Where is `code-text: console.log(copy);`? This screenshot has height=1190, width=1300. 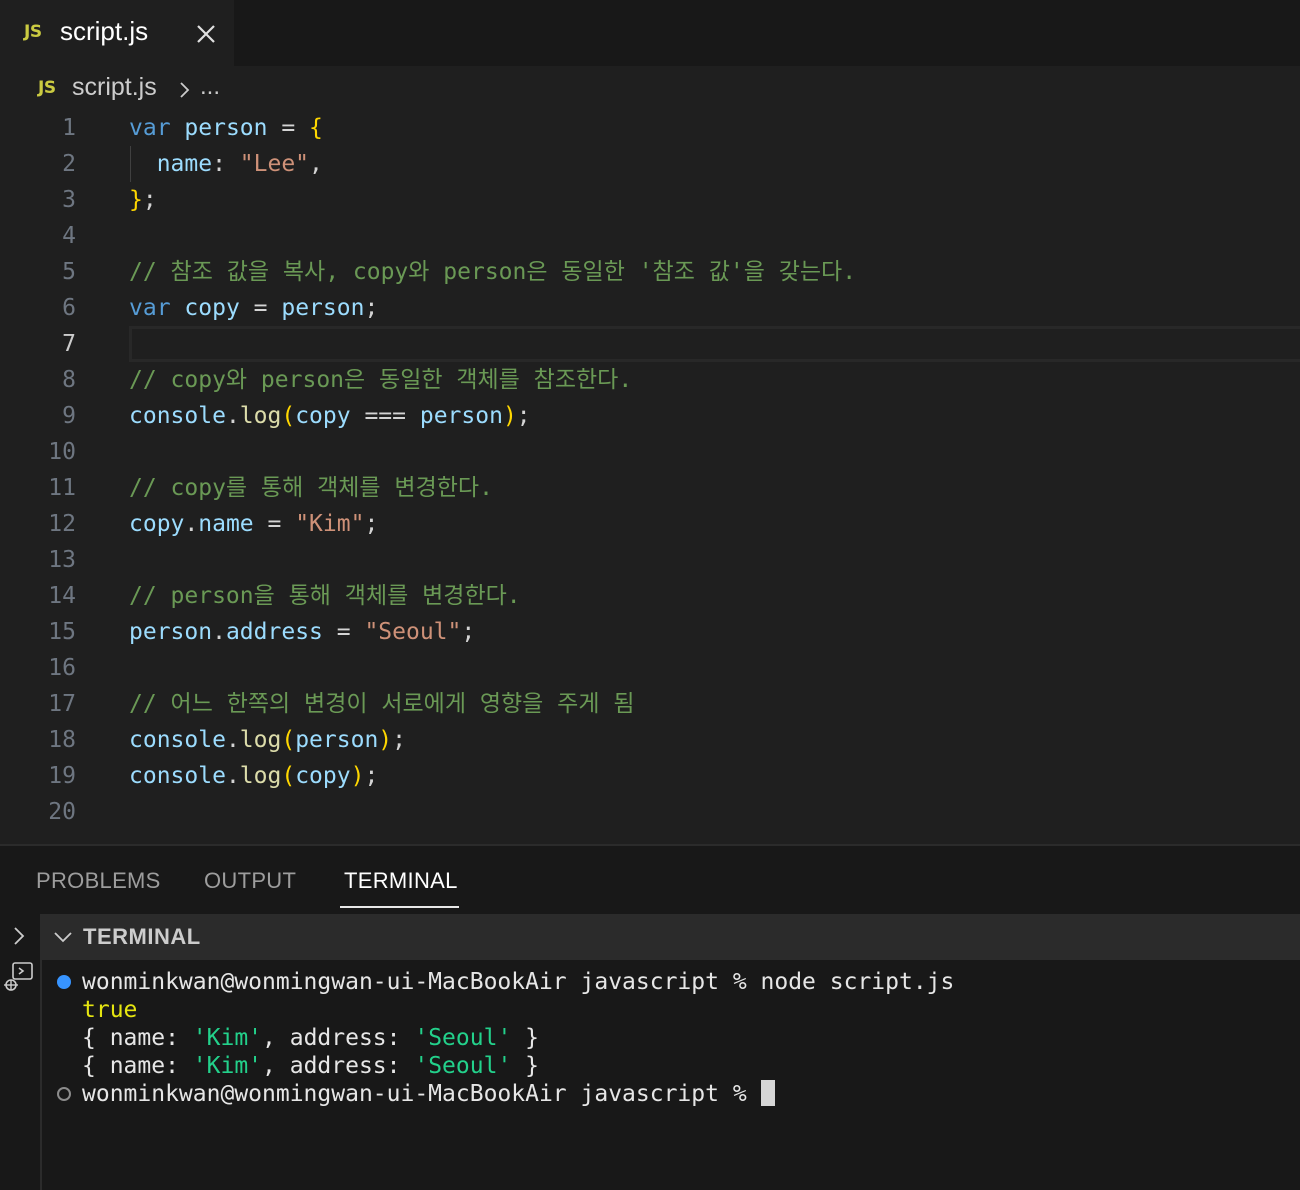
code-text: console.log(copy); is located at coordinates (253, 776).